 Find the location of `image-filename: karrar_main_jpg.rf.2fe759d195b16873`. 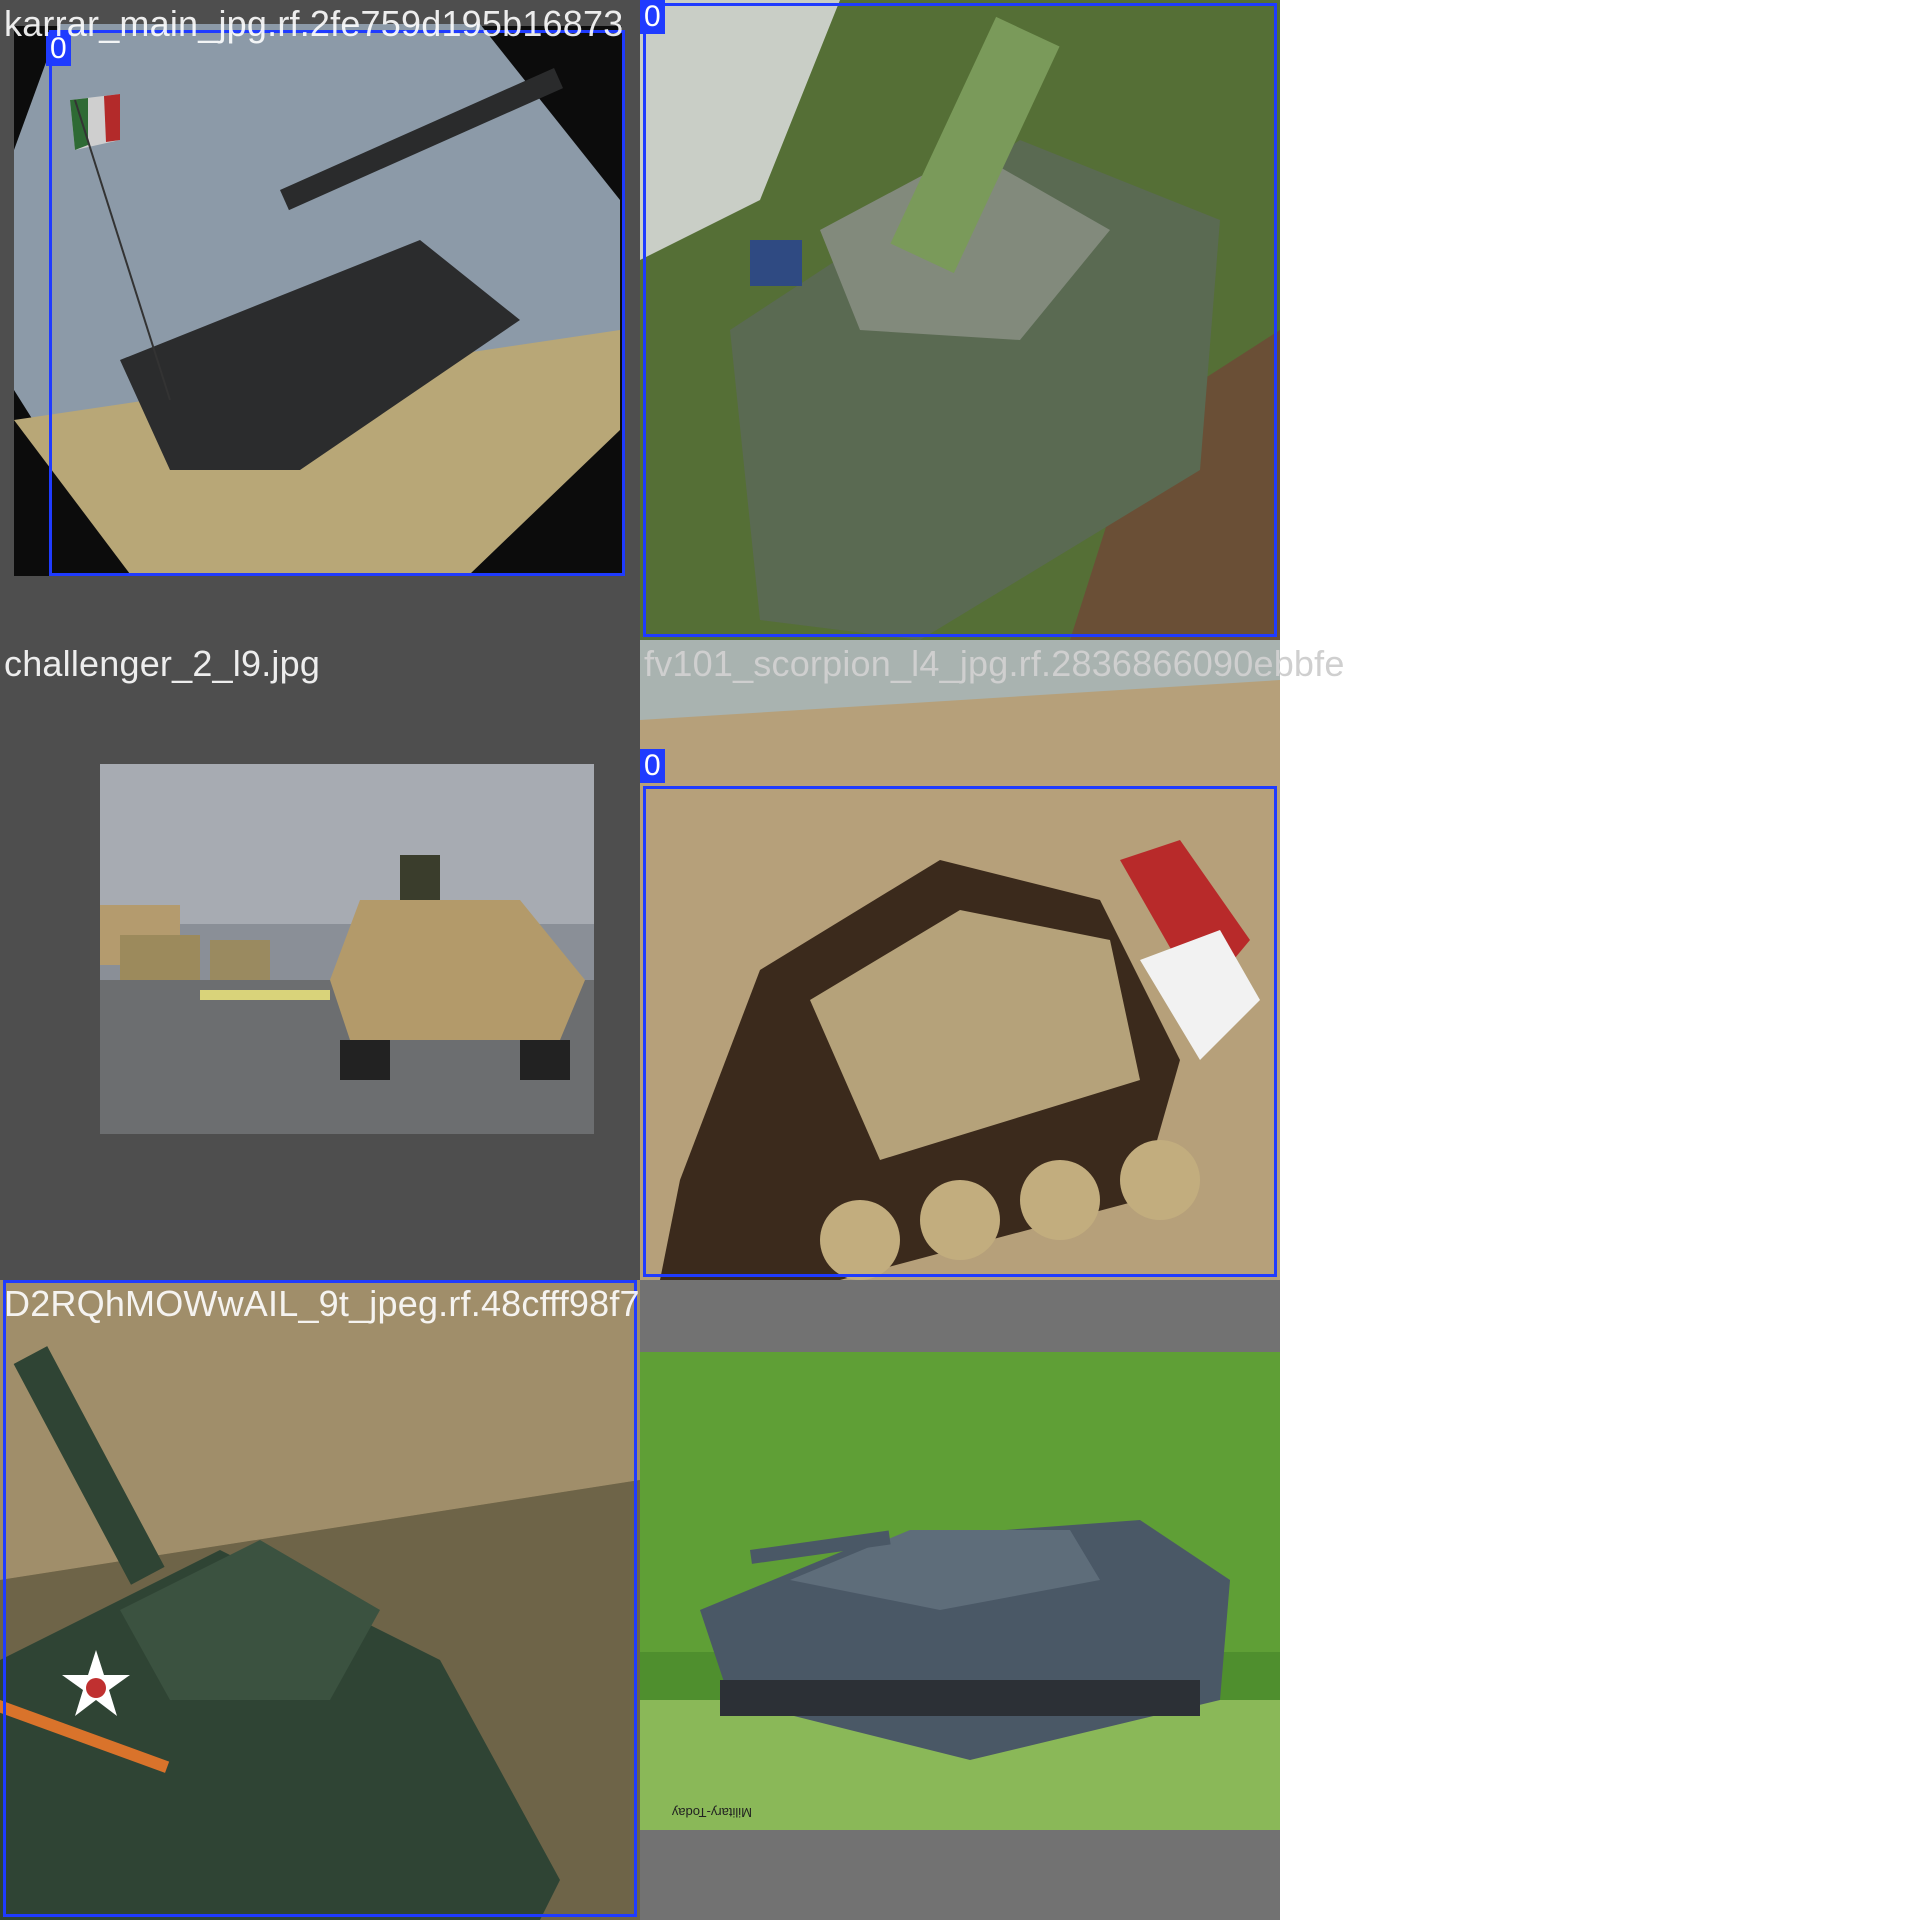

image-filename: karrar_main_jpg.rf.2fe759d195b16873 is located at coordinates (314, 23).